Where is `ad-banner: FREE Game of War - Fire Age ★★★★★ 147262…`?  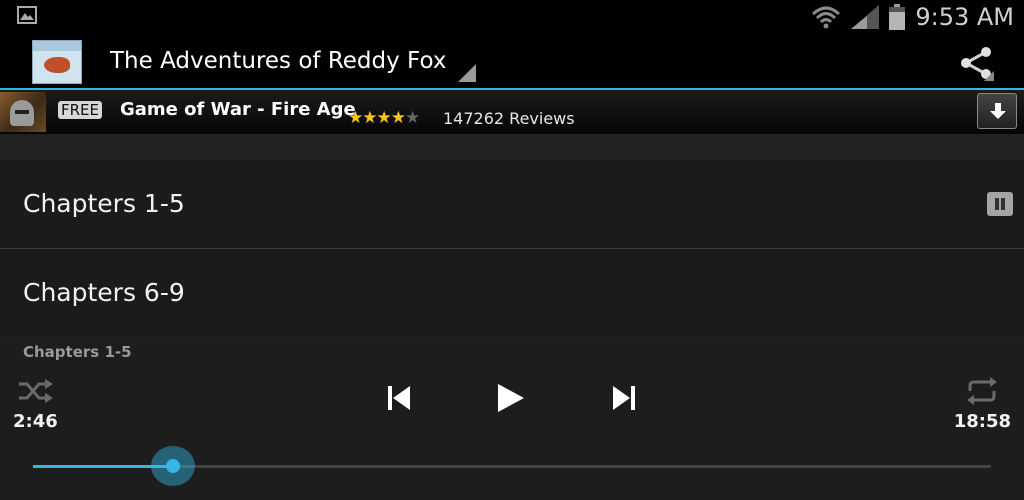 ad-banner: FREE Game of War - Fire Age ★★★★★ 147262… is located at coordinates (512, 112).